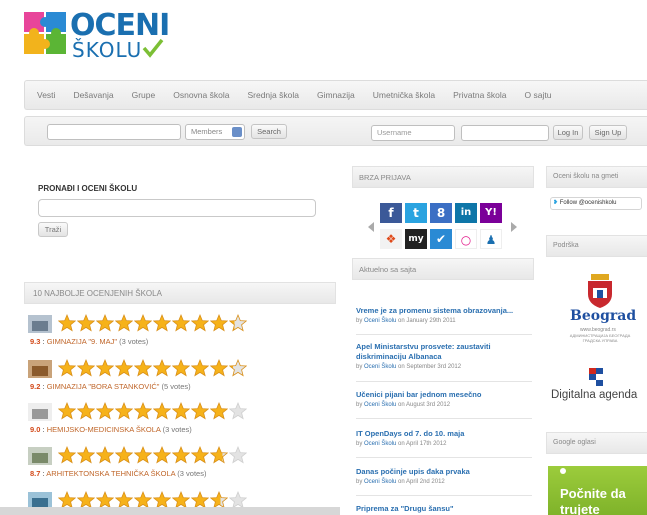 The image size is (647, 515). What do you see at coordinates (514, 227) in the screenshot?
I see `chevron-right-icon` at bounding box center [514, 227].